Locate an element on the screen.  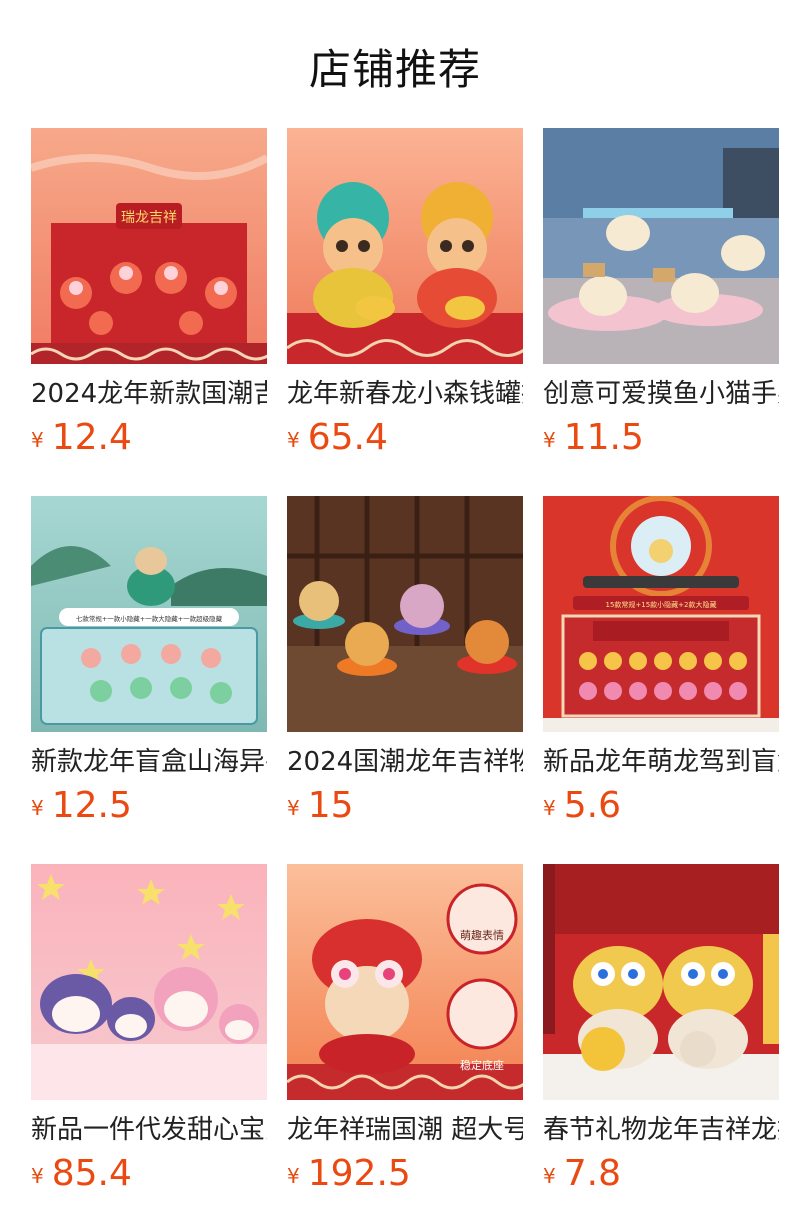
product-name: 创意可爱摸鱼小猫手办 is located at coordinates (661, 394).